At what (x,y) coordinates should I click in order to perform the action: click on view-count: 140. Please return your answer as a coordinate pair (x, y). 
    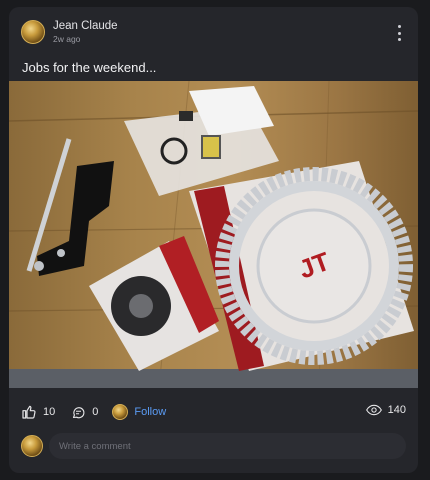
    Looking at the image, I should click on (396, 410).